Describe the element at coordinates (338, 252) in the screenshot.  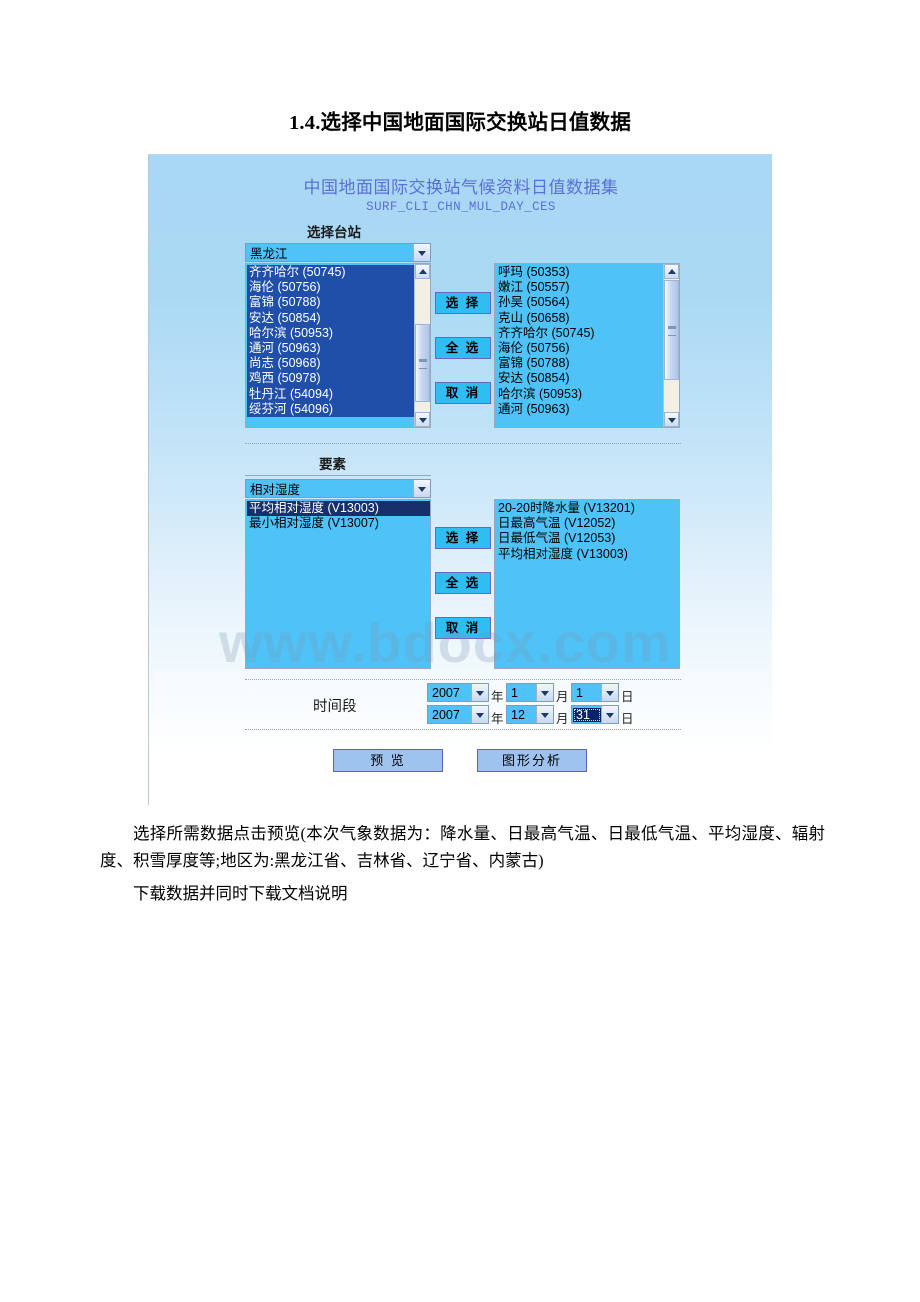
I see `province-select: 黑龙江` at that location.